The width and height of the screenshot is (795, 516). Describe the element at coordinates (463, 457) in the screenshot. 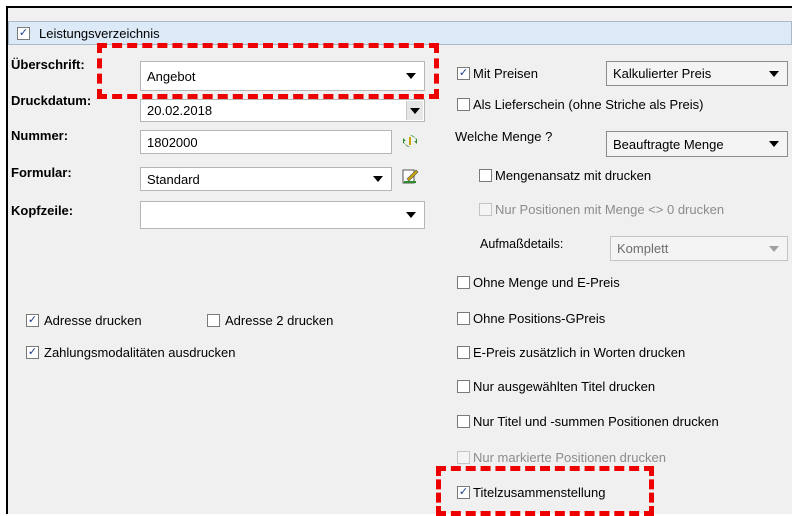

I see `nur-markierte-checkbox` at that location.